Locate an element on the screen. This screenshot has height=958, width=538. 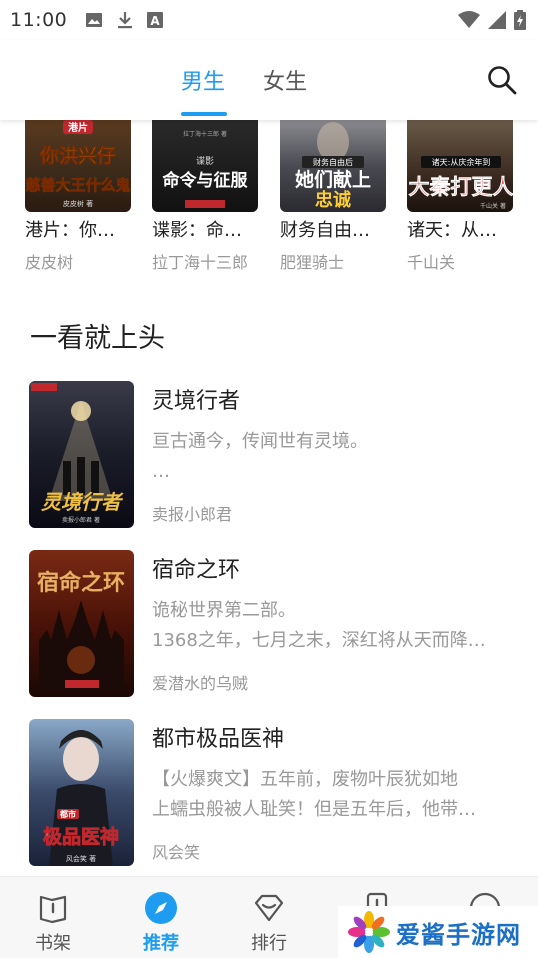
status-system-icons is located at coordinates (492, 20).